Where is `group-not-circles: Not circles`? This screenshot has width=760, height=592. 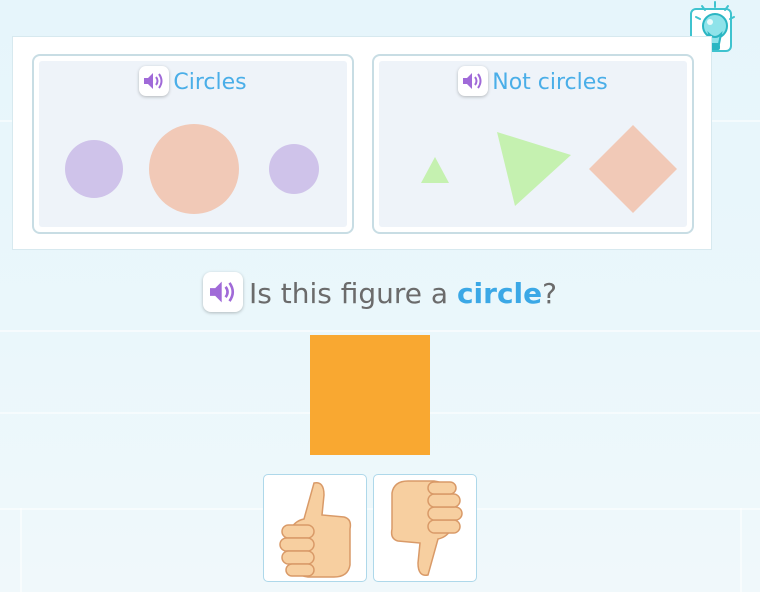
group-not-circles: Not circles is located at coordinates (533, 144).